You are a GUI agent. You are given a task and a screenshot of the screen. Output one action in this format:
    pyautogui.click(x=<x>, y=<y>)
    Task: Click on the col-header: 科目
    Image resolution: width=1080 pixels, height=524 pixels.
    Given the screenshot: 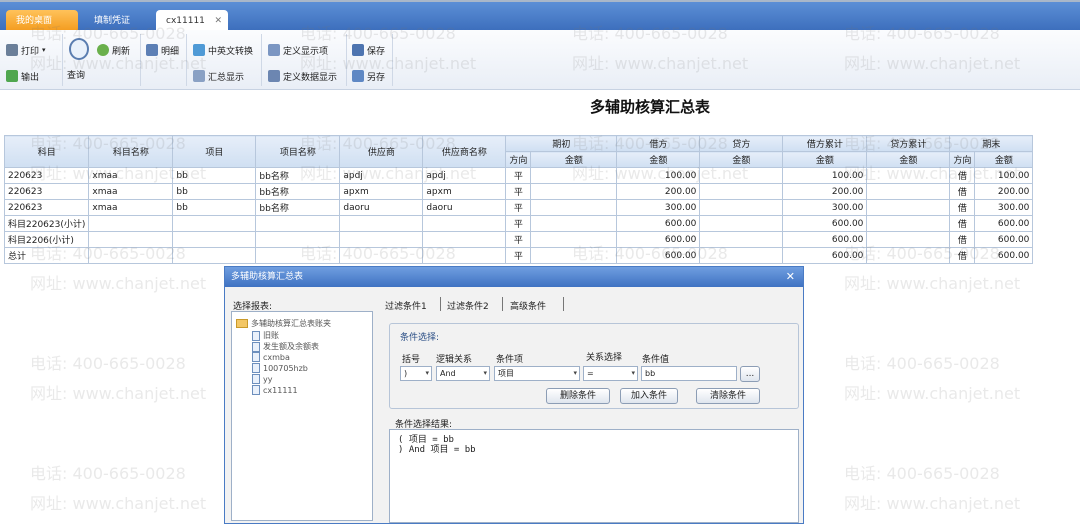 What is the action you would take?
    pyautogui.click(x=46, y=151)
    